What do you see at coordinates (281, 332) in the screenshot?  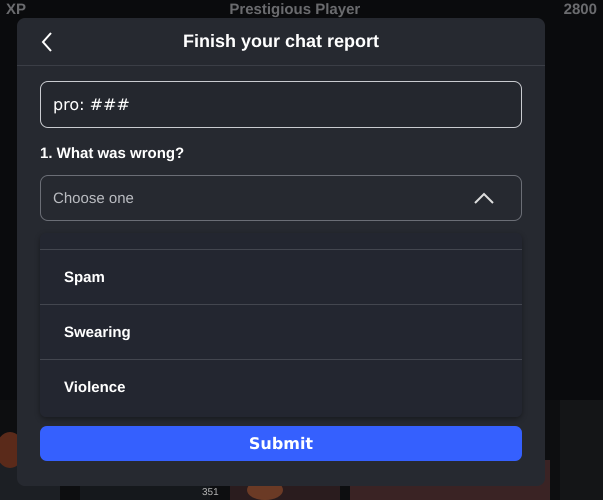 I see `menu-option: Swearing` at bounding box center [281, 332].